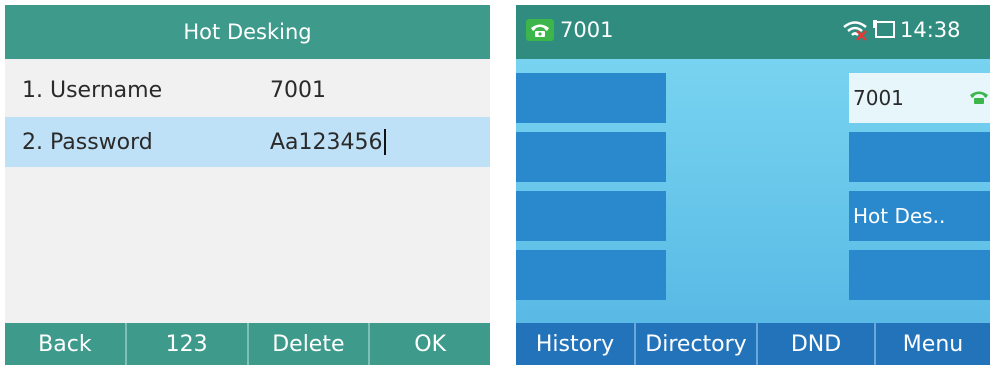 This screenshot has width=990, height=365. I want to click on hot-desking-key: Hot Des.., so click(919, 216).